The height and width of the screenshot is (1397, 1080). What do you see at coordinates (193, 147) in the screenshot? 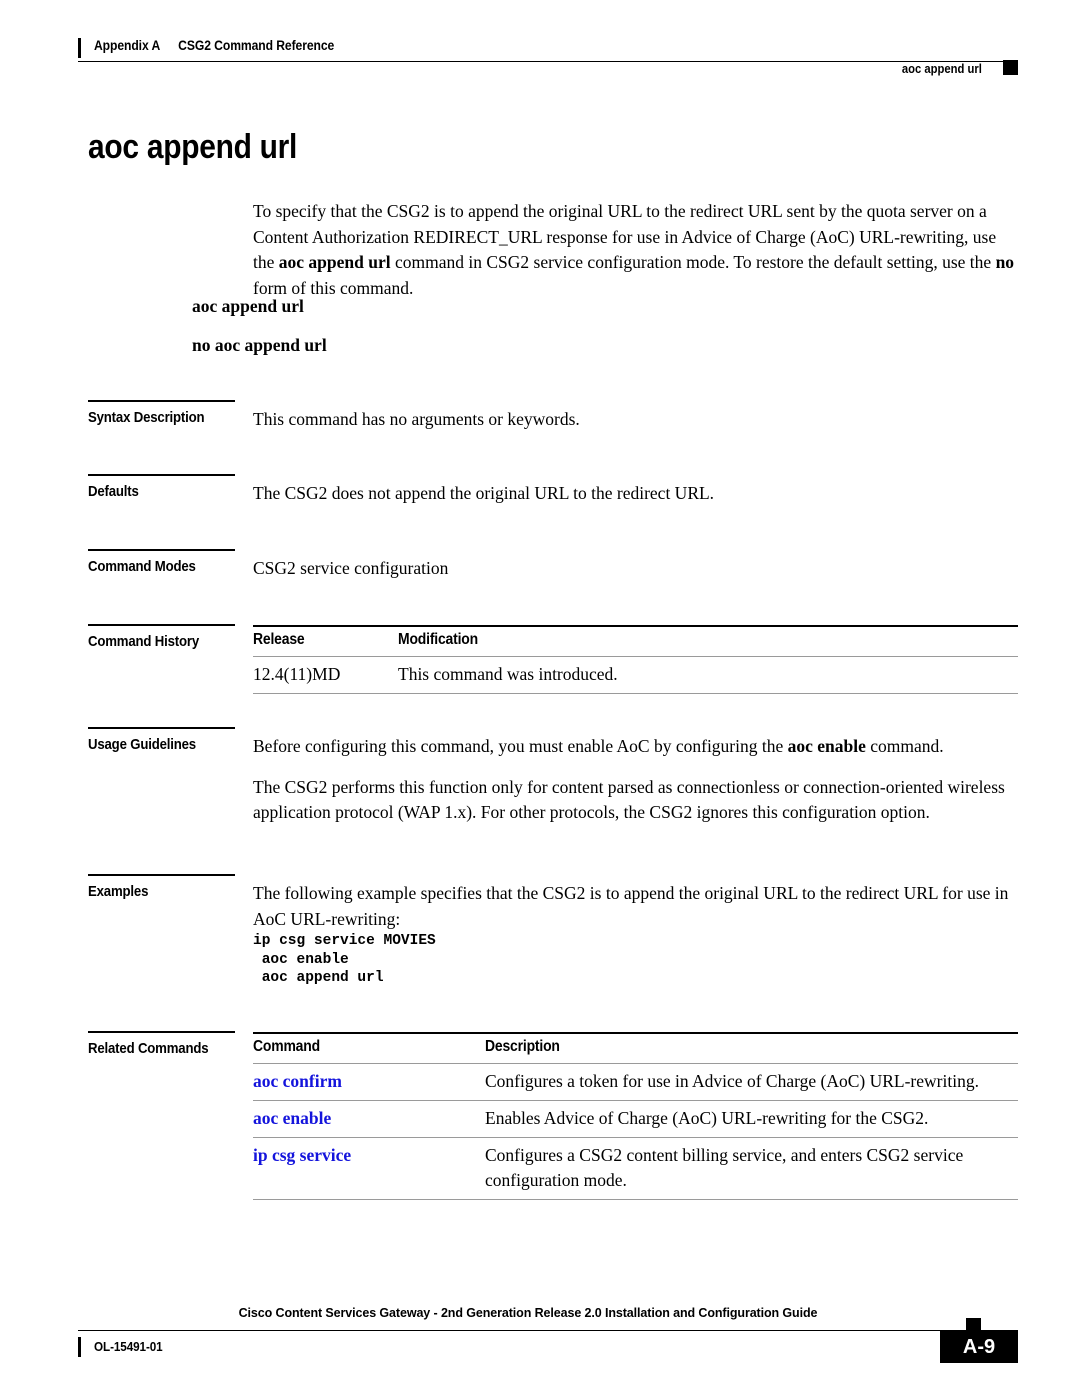
I see `page-title: aoc append url` at bounding box center [193, 147].